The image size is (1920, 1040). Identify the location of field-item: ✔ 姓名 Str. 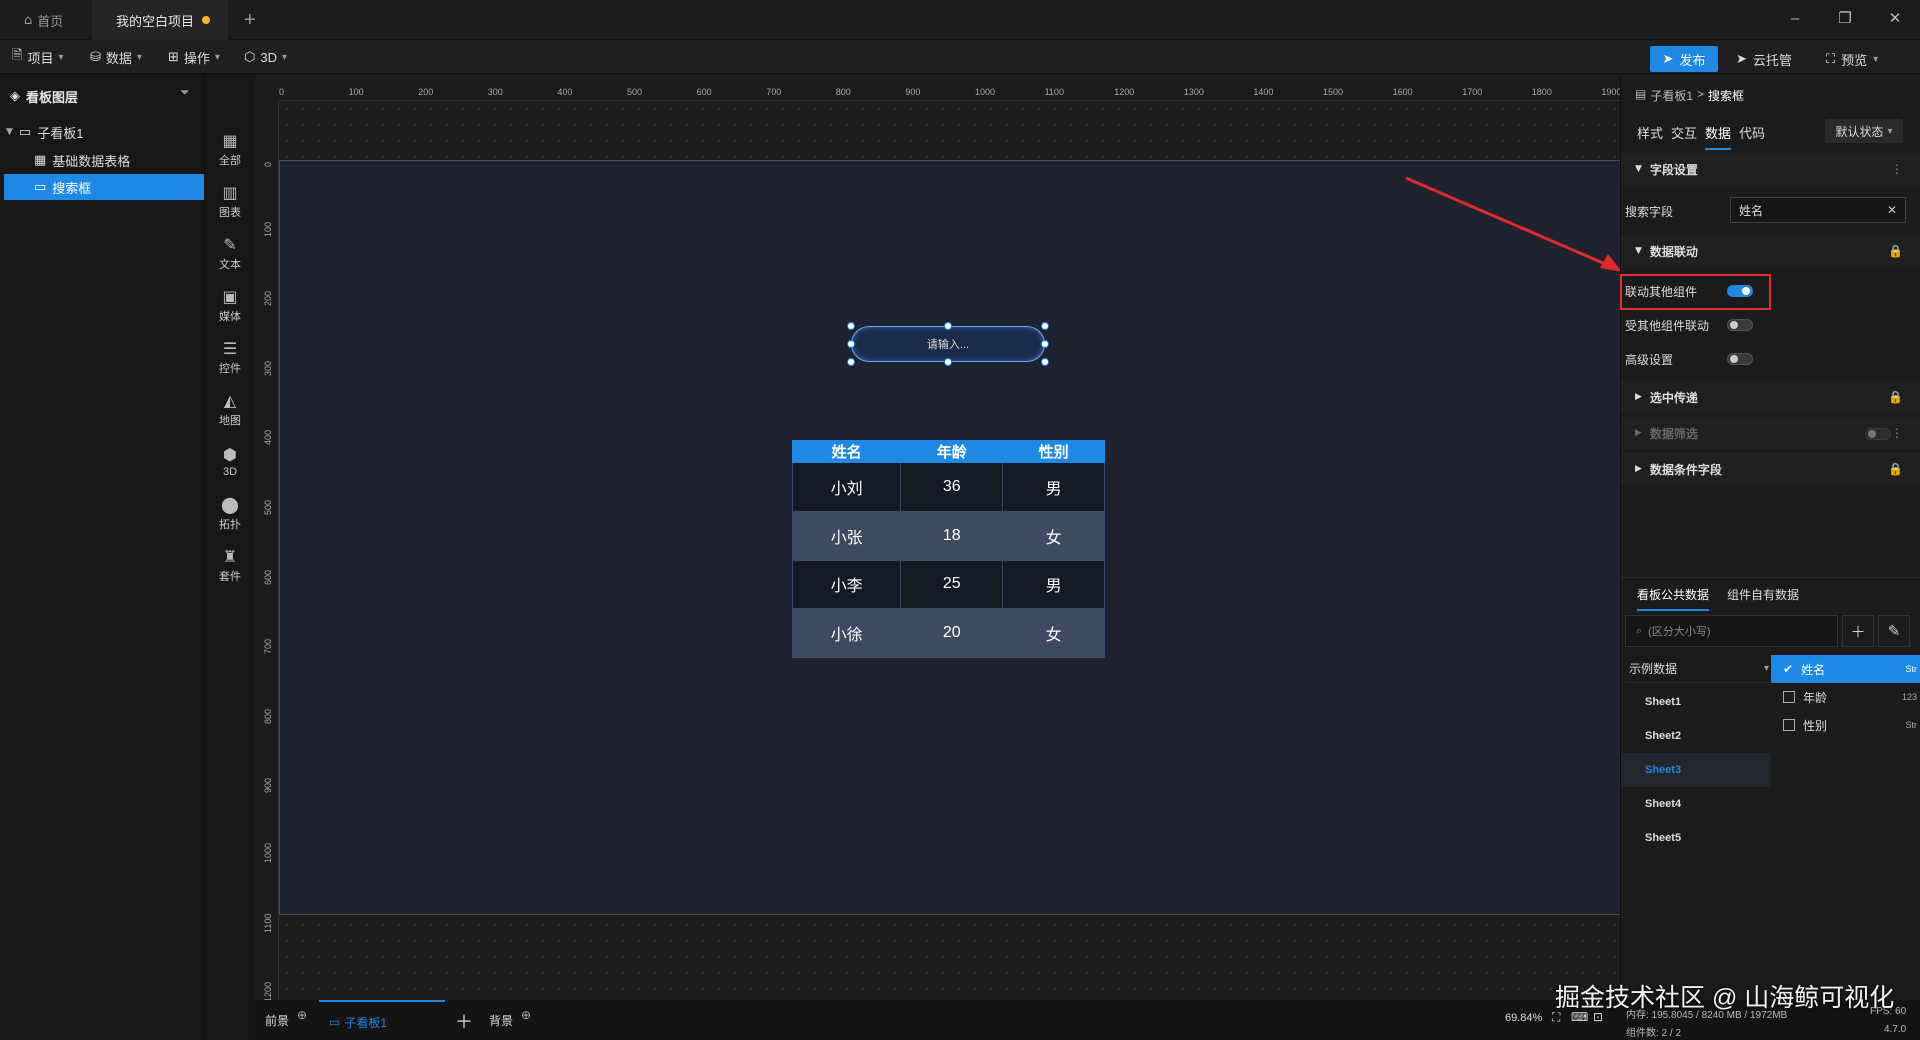
(1845, 669).